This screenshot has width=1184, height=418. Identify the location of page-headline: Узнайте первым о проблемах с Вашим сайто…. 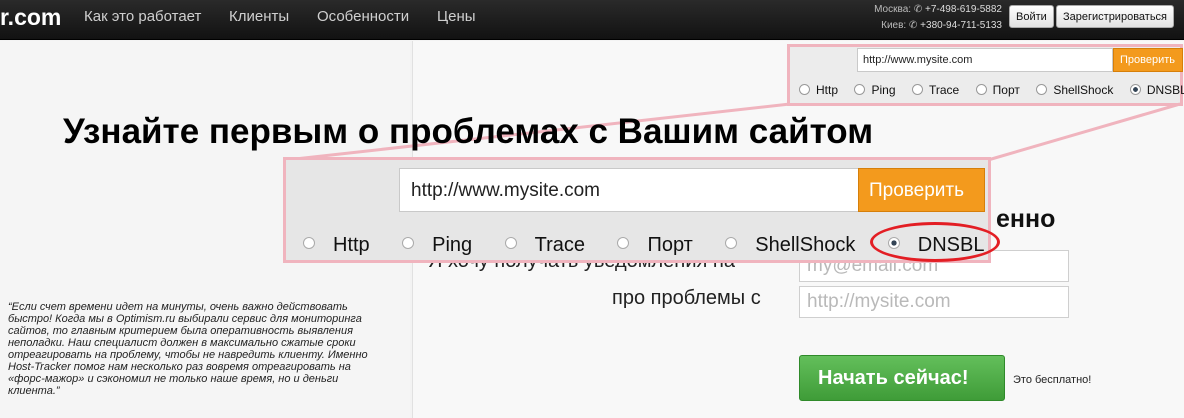
(468, 131).